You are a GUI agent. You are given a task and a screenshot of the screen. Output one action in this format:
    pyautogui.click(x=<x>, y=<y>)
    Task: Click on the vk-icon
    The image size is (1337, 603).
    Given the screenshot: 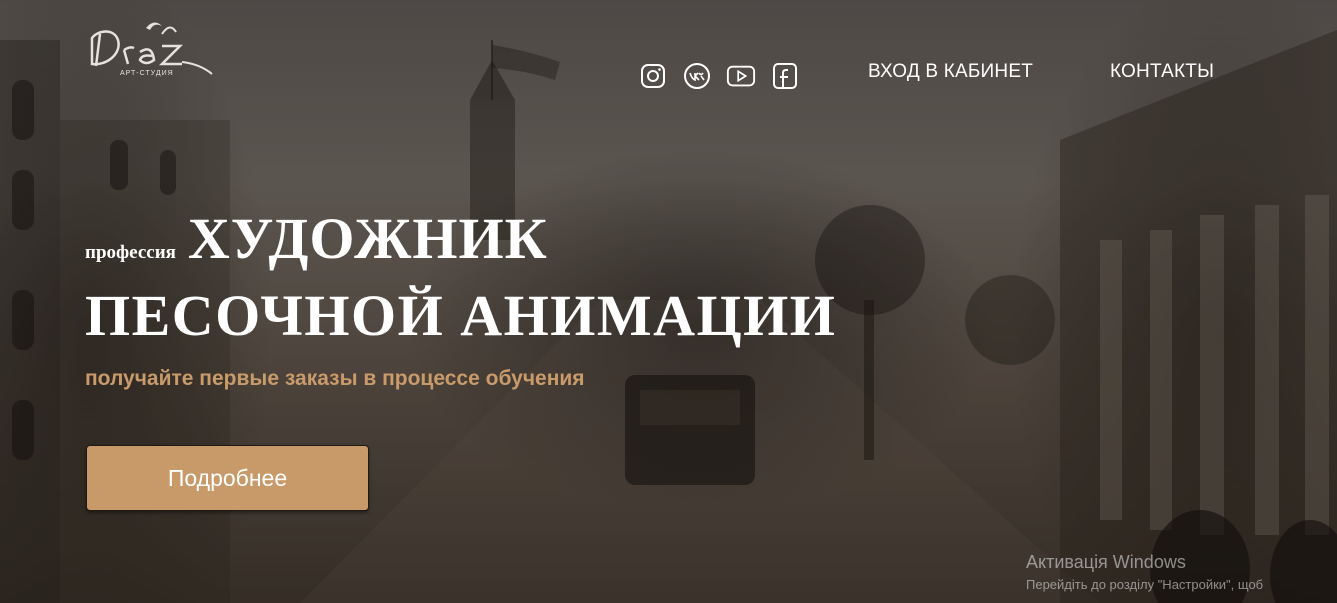 What is the action you would take?
    pyautogui.click(x=697, y=76)
    